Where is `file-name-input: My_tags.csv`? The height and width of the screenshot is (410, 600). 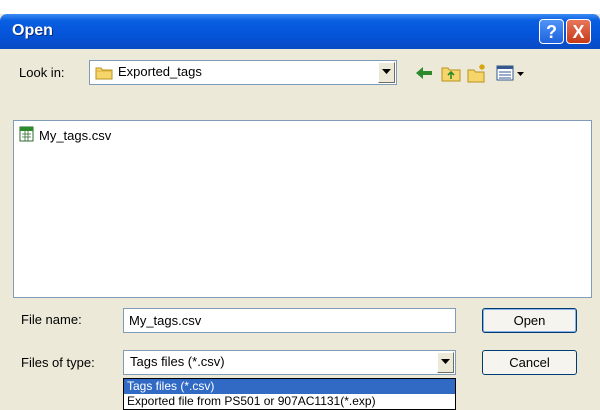
file-name-input: My_tags.csv is located at coordinates (289, 320).